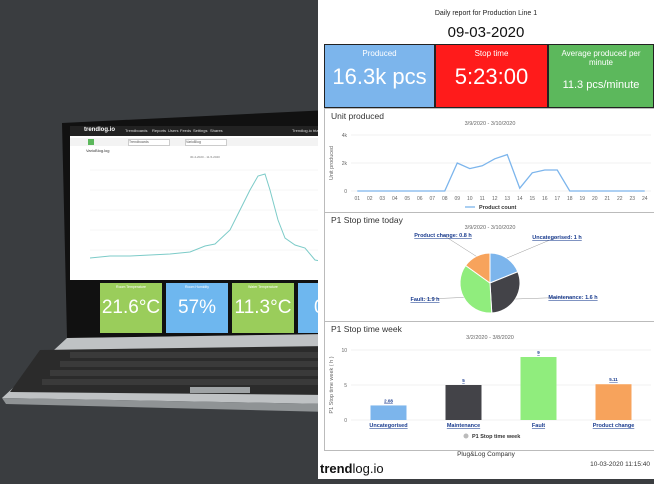 The width and height of the screenshot is (654, 484). Describe the element at coordinates (136, 130) in the screenshot. I see `nav-item-trendboards: Trendboards` at that location.